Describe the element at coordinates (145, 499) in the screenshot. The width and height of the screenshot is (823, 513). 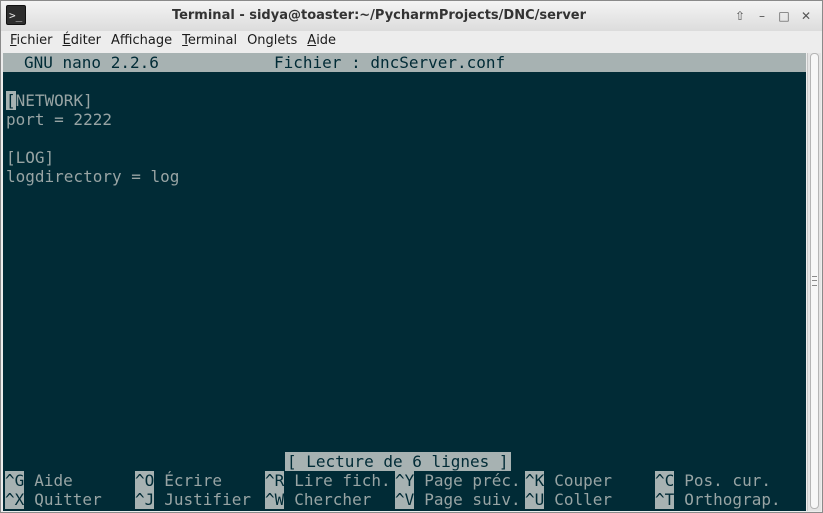
I see `shortcut-justifier-key: ^J` at that location.